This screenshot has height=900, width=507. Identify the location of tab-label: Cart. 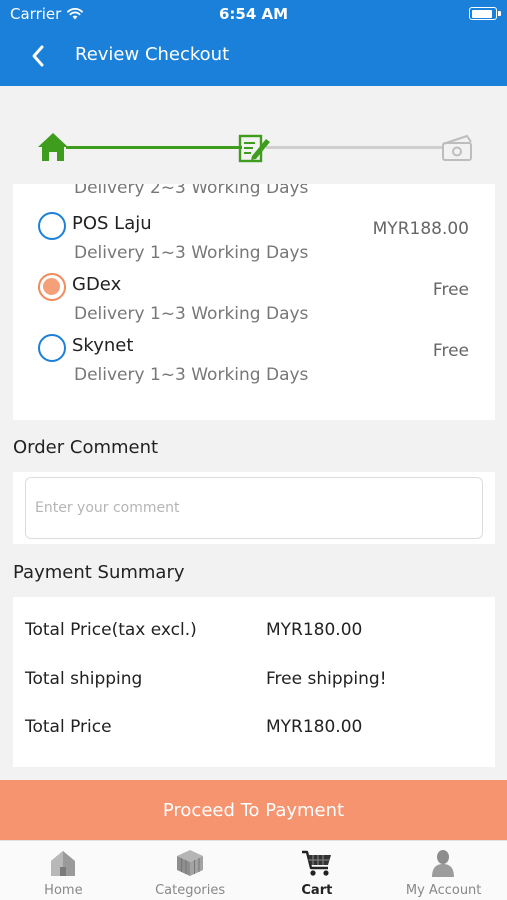
(317, 890).